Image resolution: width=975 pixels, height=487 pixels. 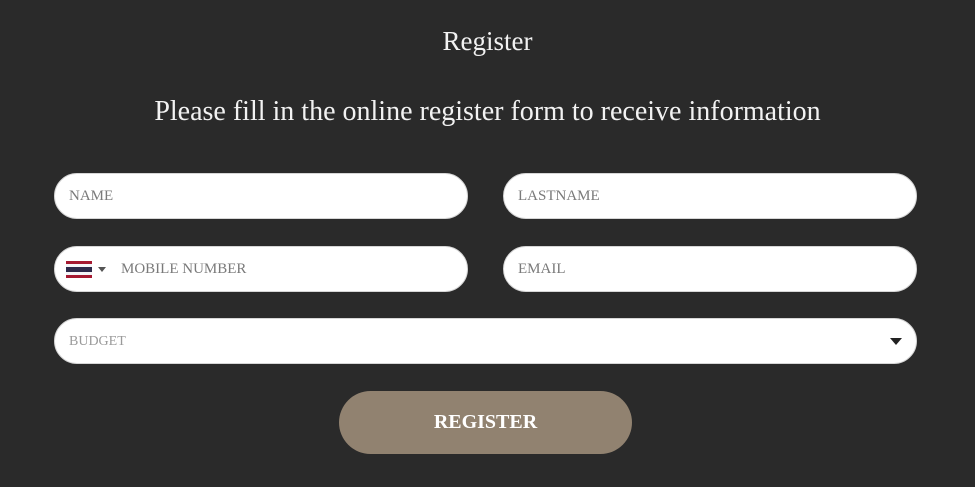 I want to click on lastname-field, so click(x=710, y=196).